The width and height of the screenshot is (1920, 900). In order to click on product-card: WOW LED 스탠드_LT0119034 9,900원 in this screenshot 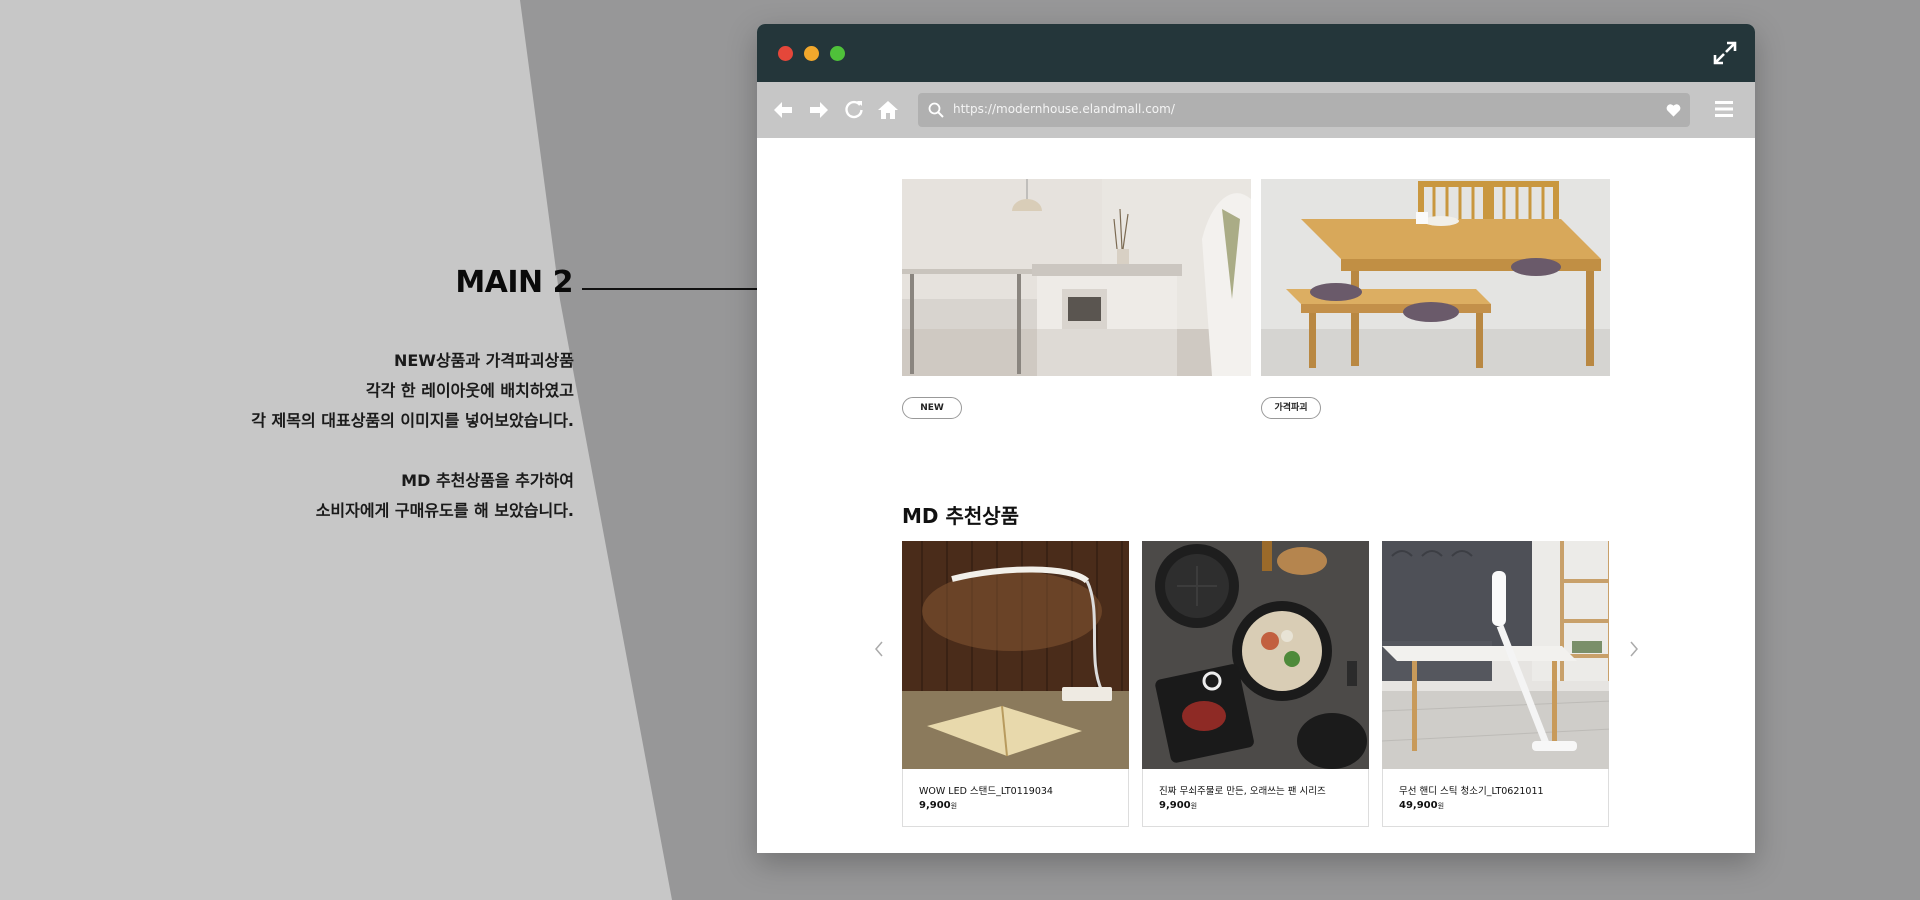, I will do `click(1015, 684)`.